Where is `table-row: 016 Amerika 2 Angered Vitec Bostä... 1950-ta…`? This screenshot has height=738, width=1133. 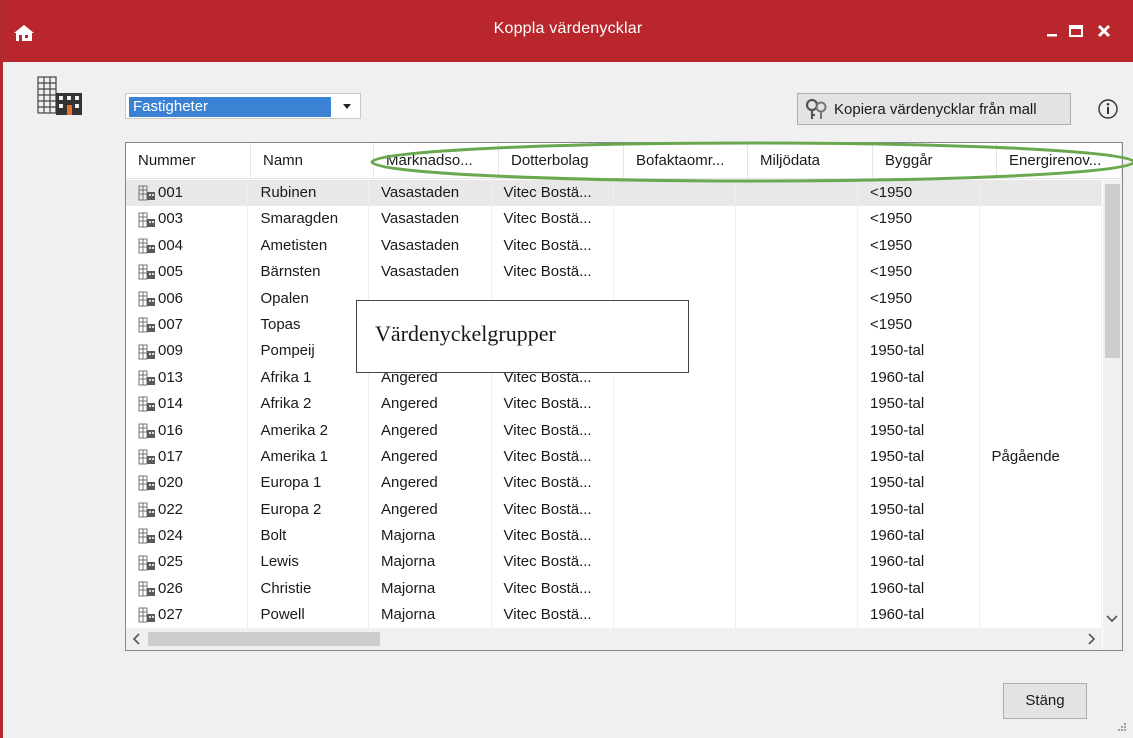
table-row: 016 Amerika 2 Angered Vitec Bostä... 1950-ta… is located at coordinates (614, 430).